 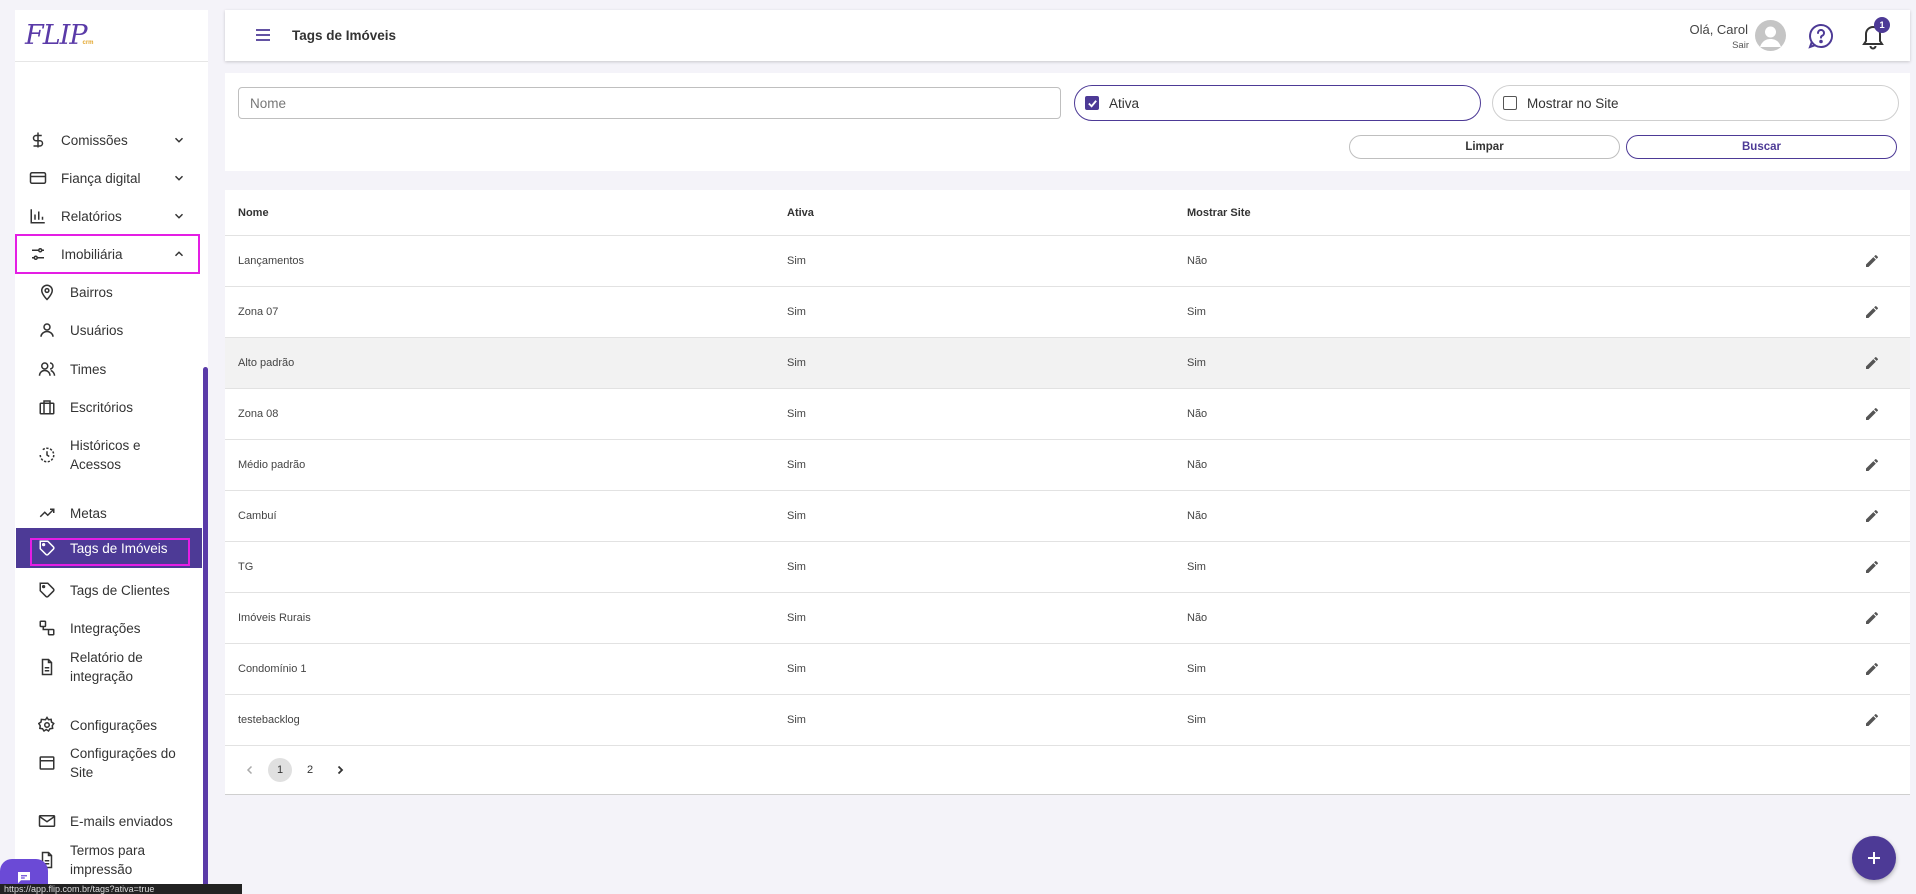 What do you see at coordinates (272, 669) in the screenshot?
I see `cell-nome: Condomínio 1` at bounding box center [272, 669].